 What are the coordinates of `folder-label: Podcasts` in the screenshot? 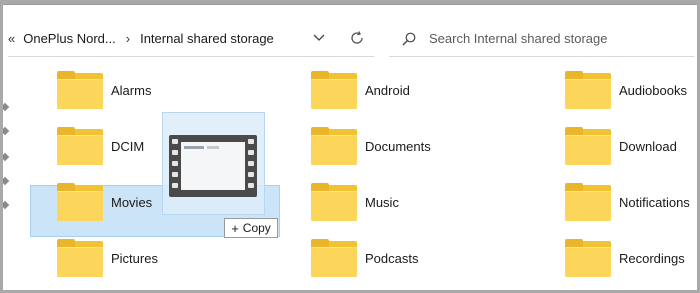 It's located at (392, 258).